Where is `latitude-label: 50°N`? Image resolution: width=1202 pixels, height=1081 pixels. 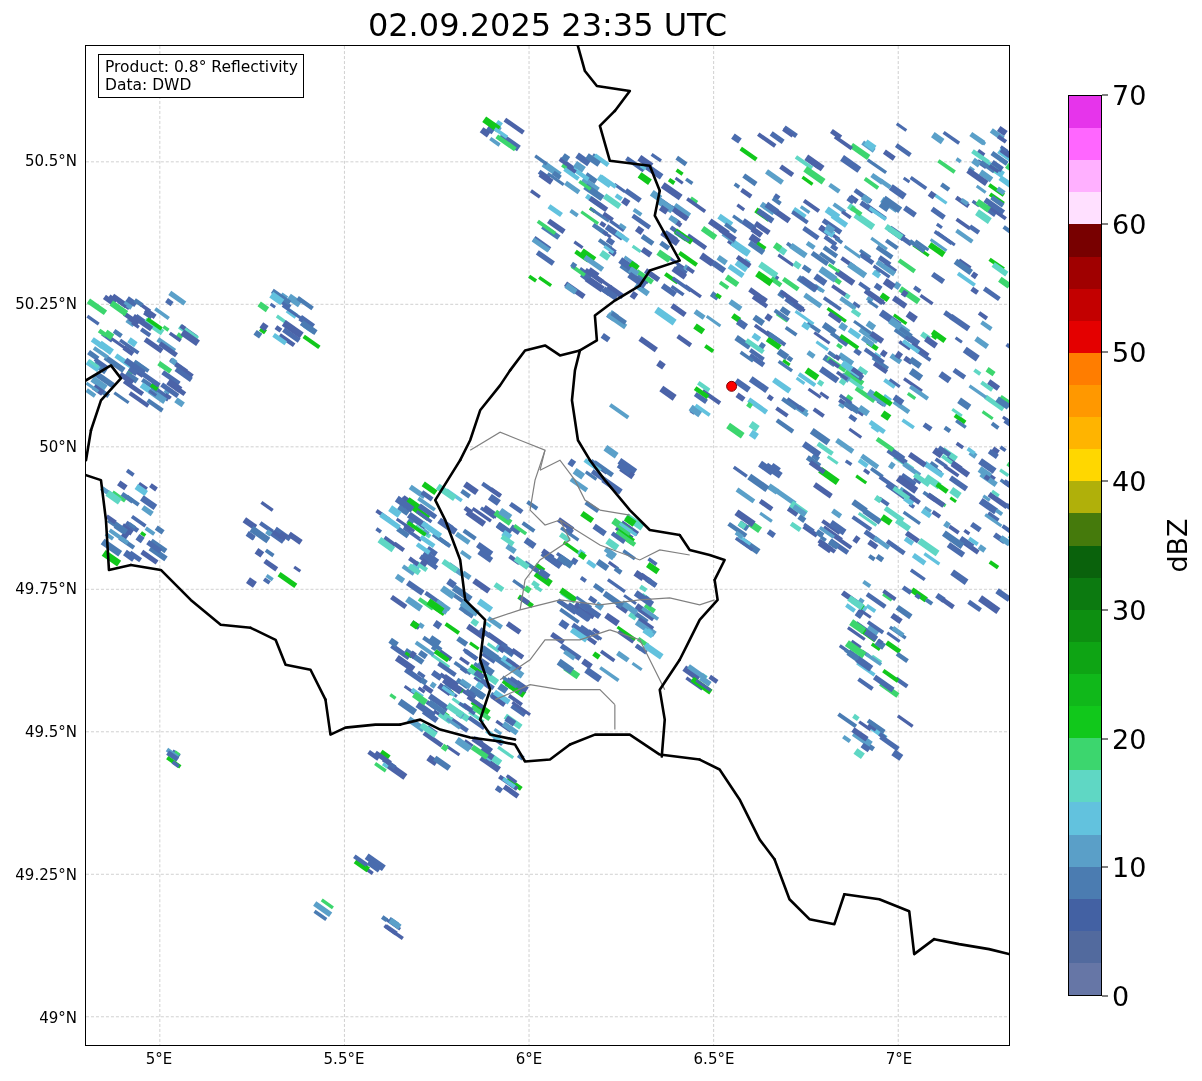 latitude-label: 50°N is located at coordinates (58, 446).